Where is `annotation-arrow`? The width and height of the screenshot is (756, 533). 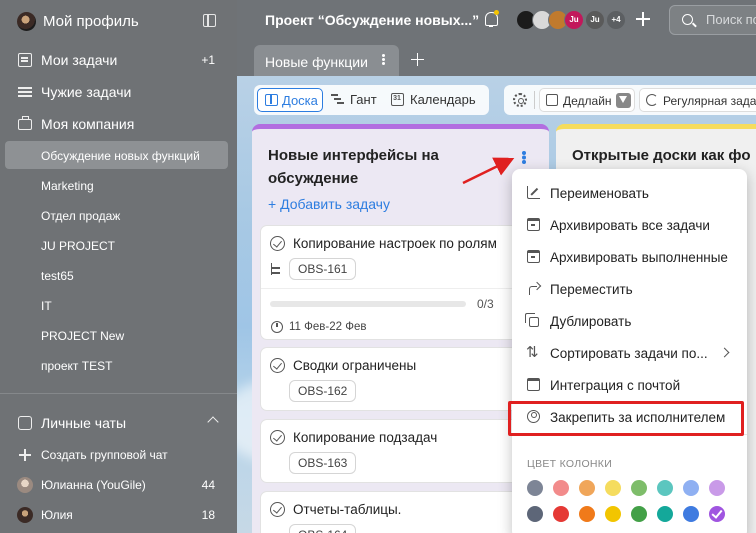
annotation-arrow is located at coordinates (488, 171).